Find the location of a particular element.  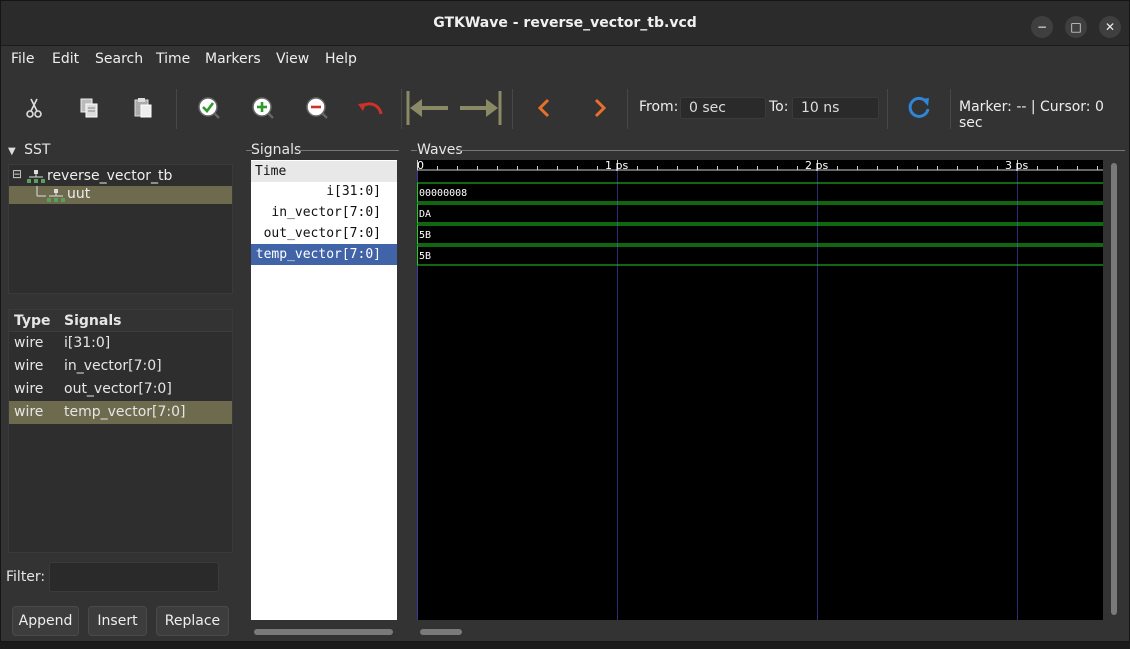

marker-cursor-readout: Marker: -- | Cursor: 0 sec is located at coordinates (1031, 115).